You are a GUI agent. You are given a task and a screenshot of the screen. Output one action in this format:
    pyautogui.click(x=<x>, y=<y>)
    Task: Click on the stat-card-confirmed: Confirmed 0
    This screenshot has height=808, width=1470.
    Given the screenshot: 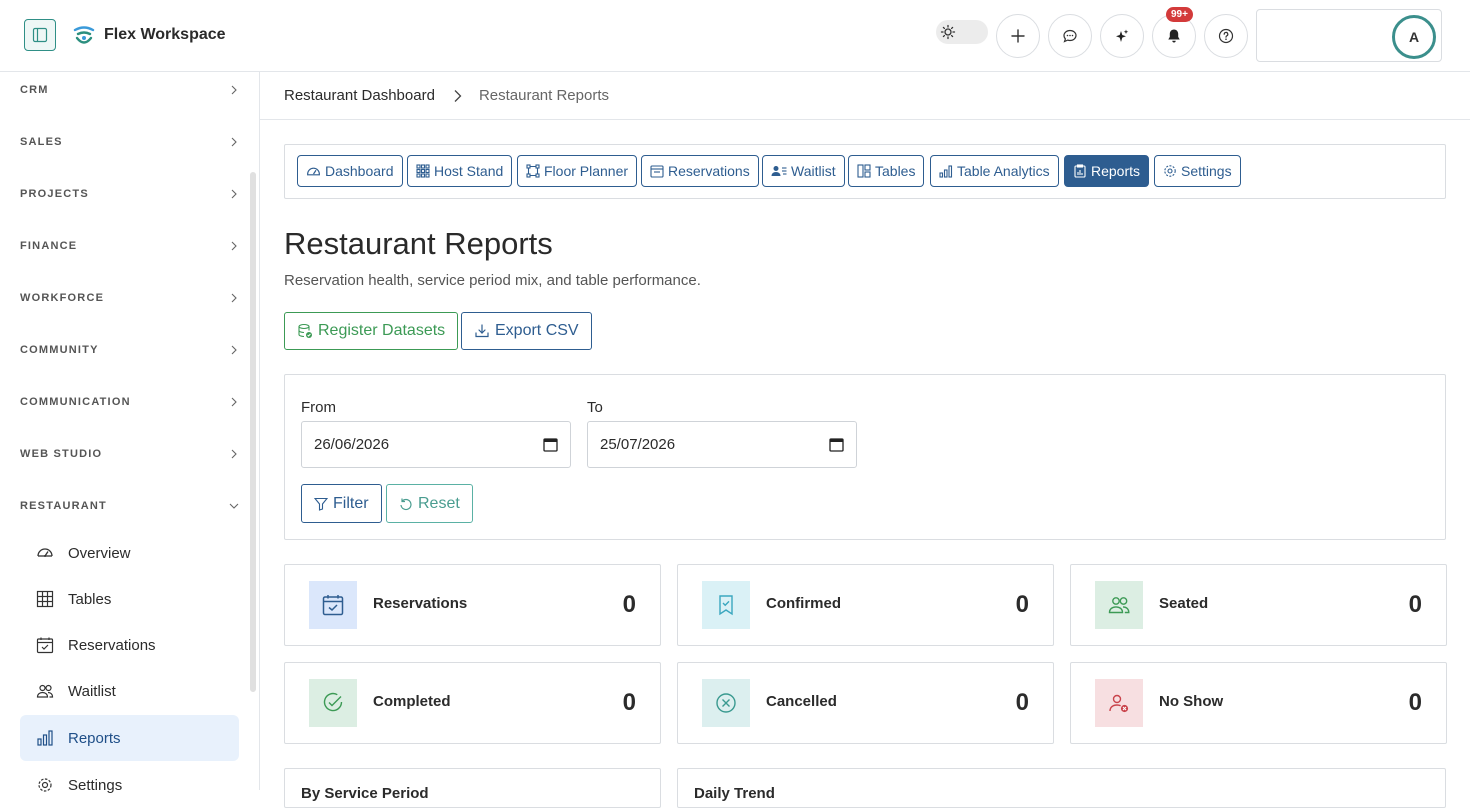 What is the action you would take?
    pyautogui.click(x=865, y=605)
    